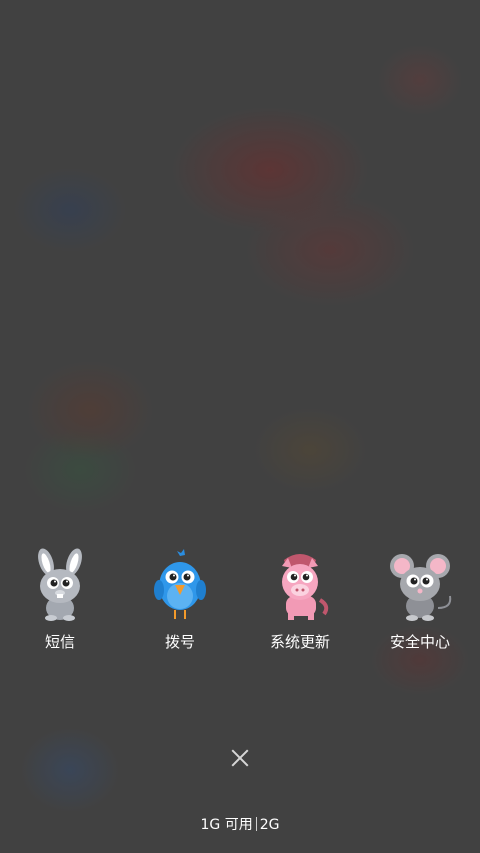 This screenshot has height=853, width=480. I want to click on app-label: 拨号, so click(179, 642).